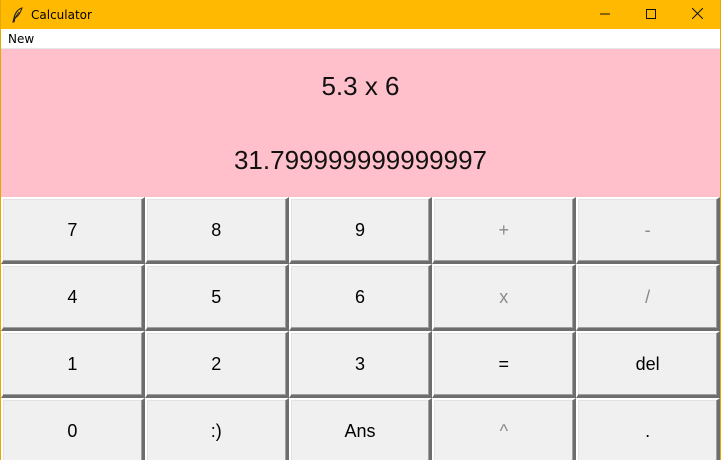 The width and height of the screenshot is (721, 460). Describe the element at coordinates (216, 364) in the screenshot. I see `key-2: 2` at that location.